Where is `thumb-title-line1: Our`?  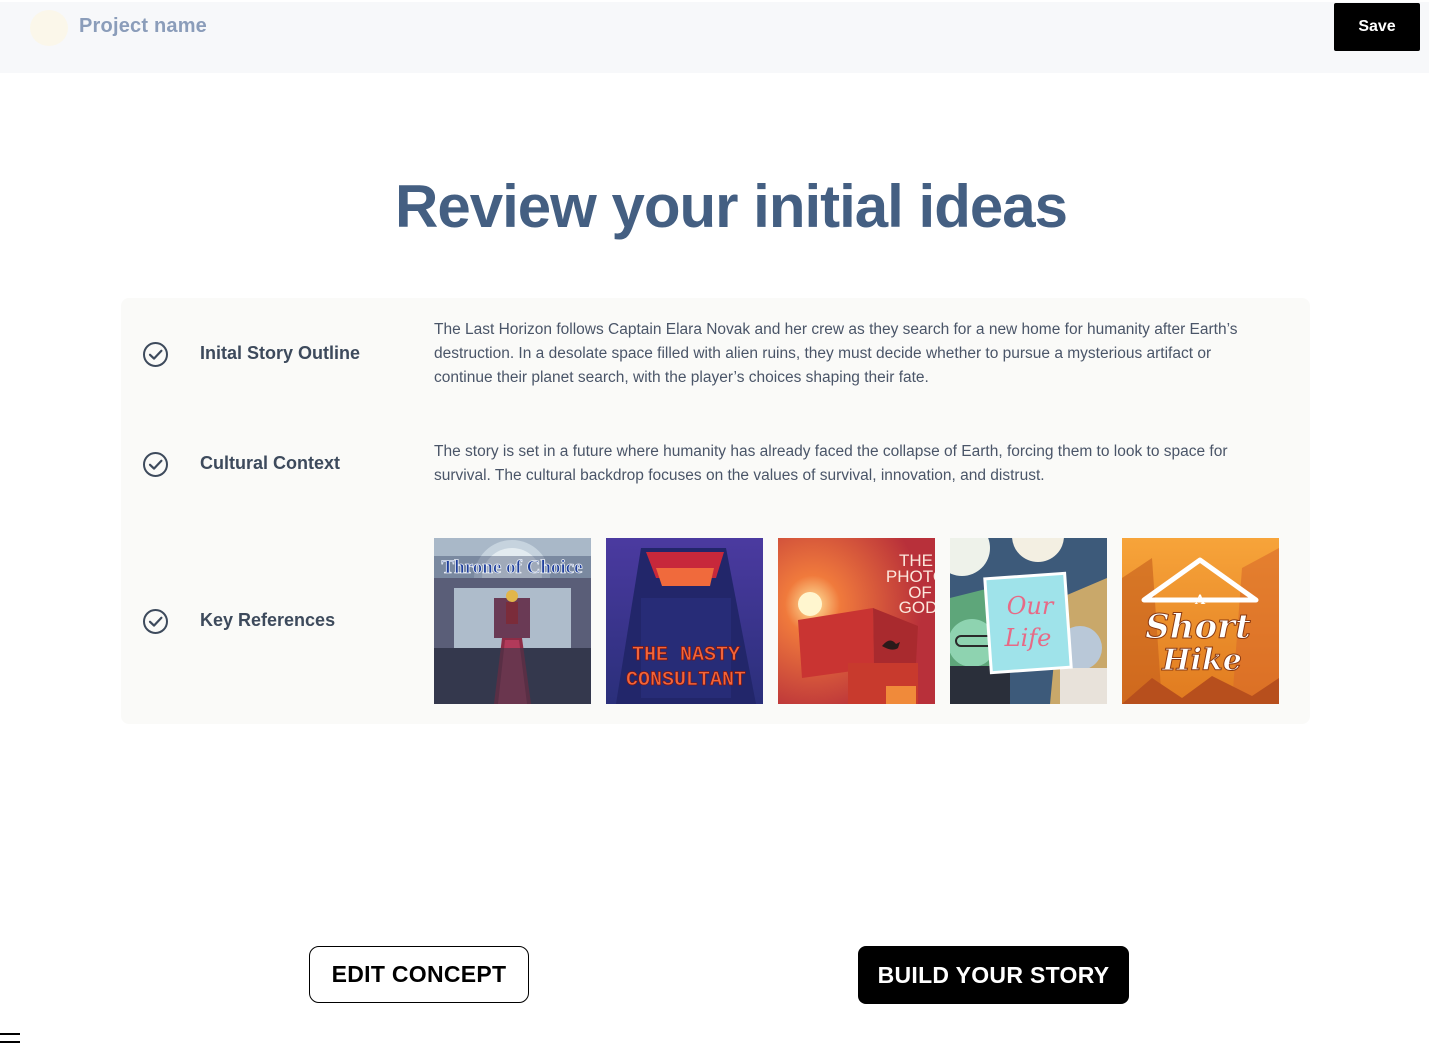
thumb-title-line1: Our is located at coordinates (1031, 606).